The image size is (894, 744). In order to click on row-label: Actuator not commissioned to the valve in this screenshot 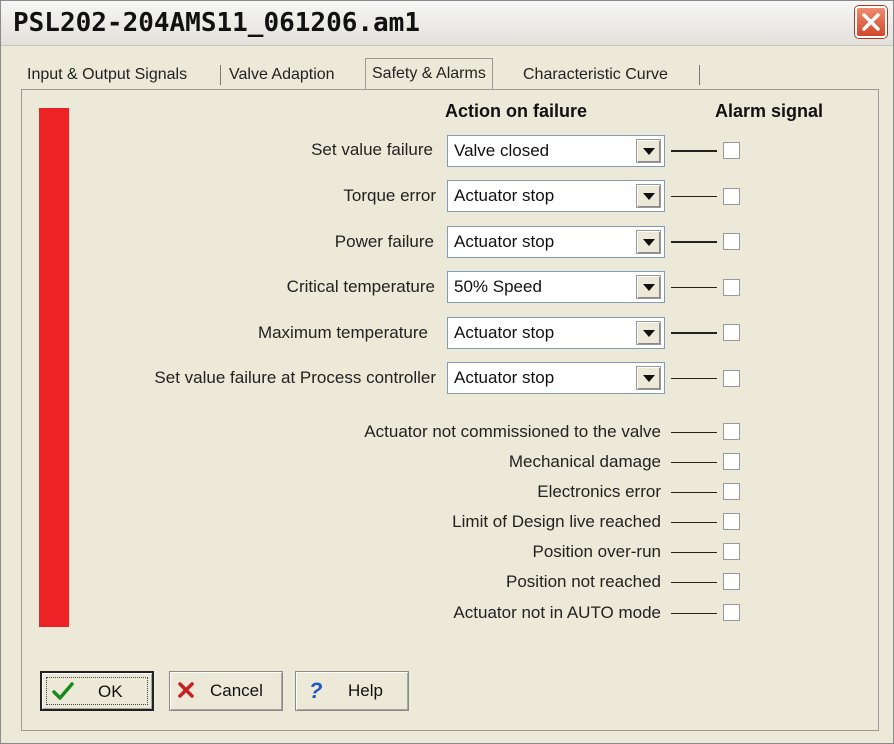, I will do `click(512, 431)`.